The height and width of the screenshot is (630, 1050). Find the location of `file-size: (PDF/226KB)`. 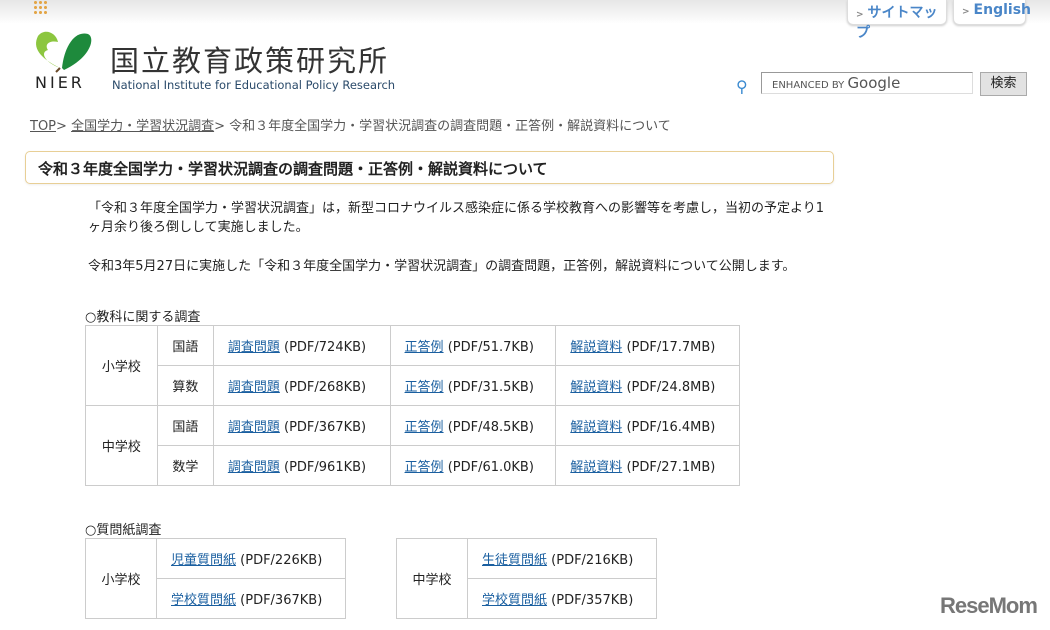

file-size: (PDF/226KB) is located at coordinates (281, 560).